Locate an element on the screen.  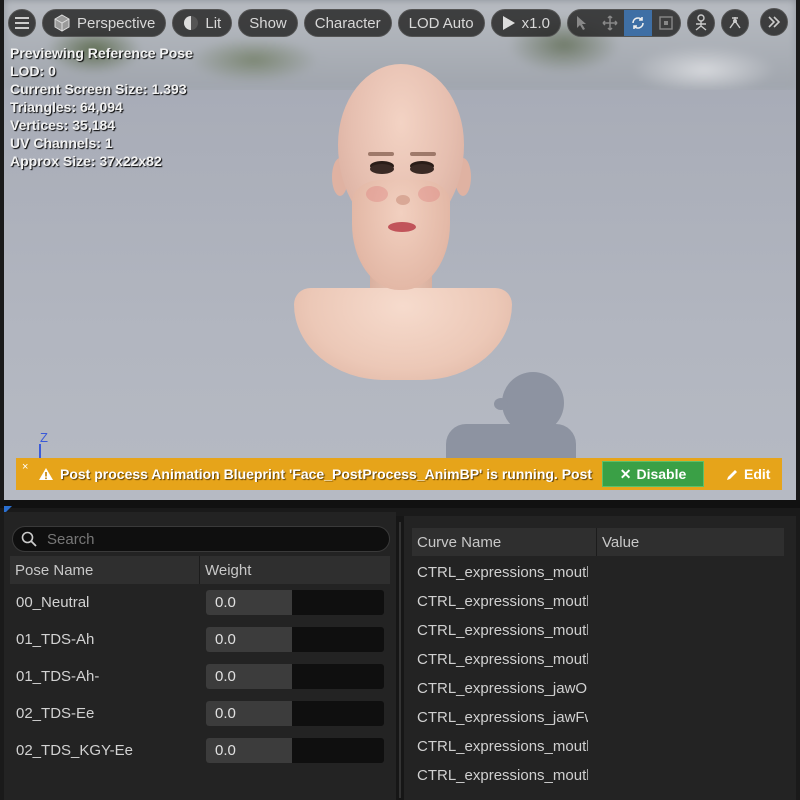
select-tool-button is located at coordinates (582, 23).